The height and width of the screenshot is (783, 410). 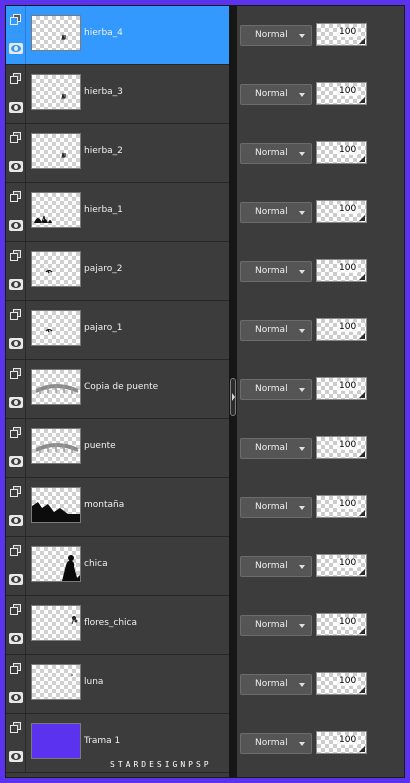 I want to click on splitter-handle, so click(x=233, y=397).